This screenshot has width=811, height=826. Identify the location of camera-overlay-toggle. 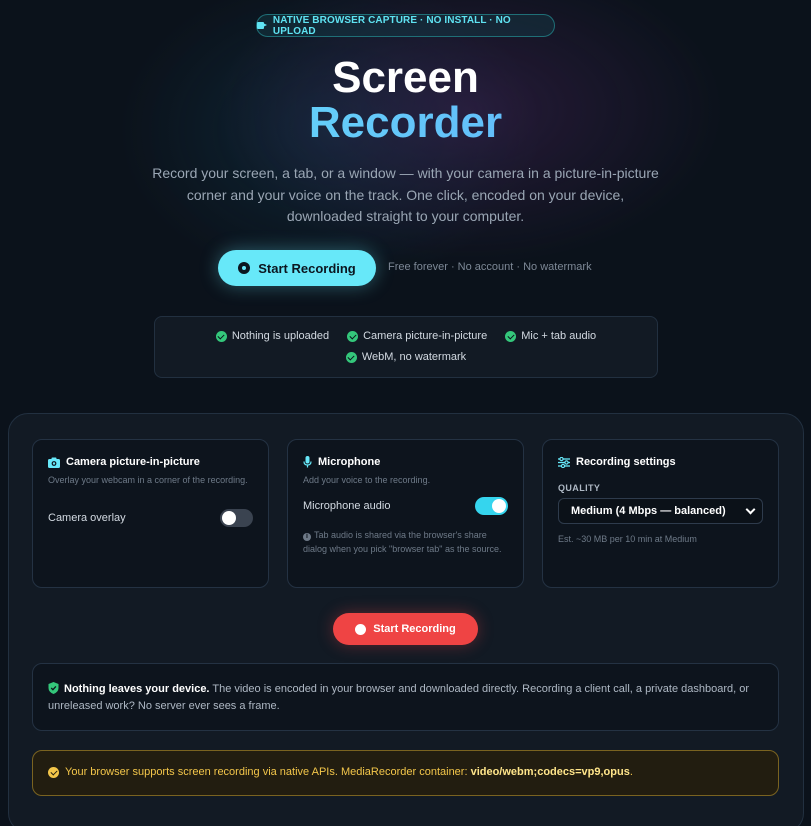
(236, 518).